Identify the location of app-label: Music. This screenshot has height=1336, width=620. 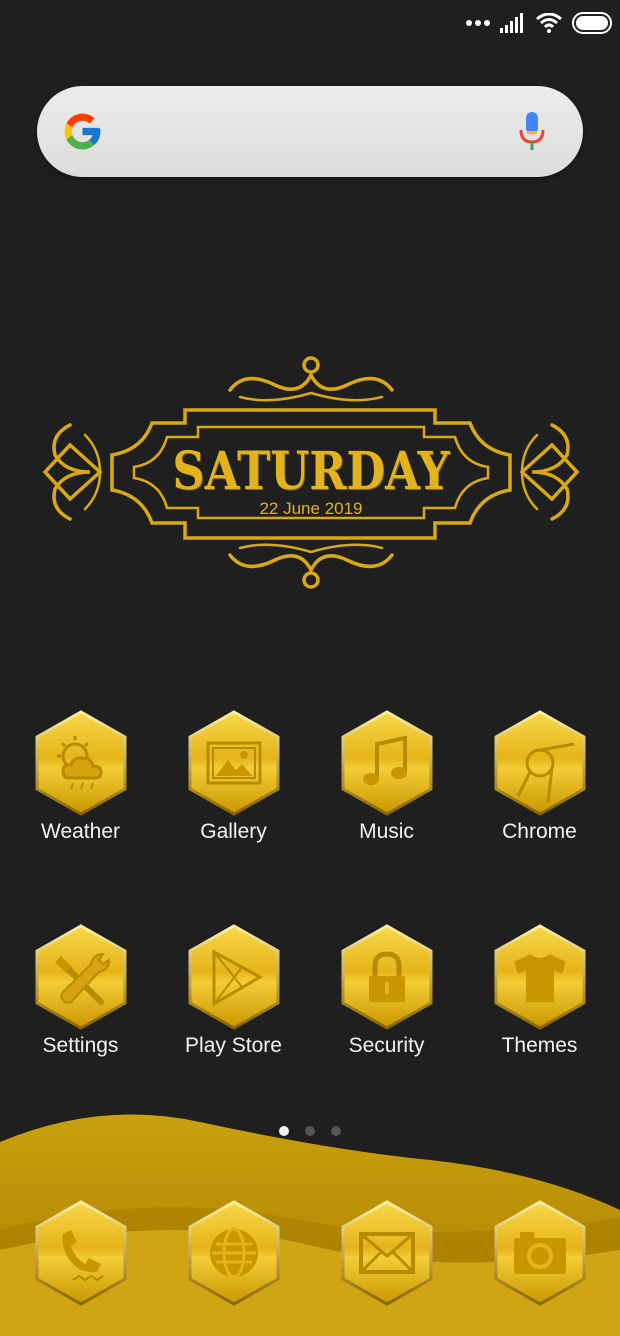
(386, 831).